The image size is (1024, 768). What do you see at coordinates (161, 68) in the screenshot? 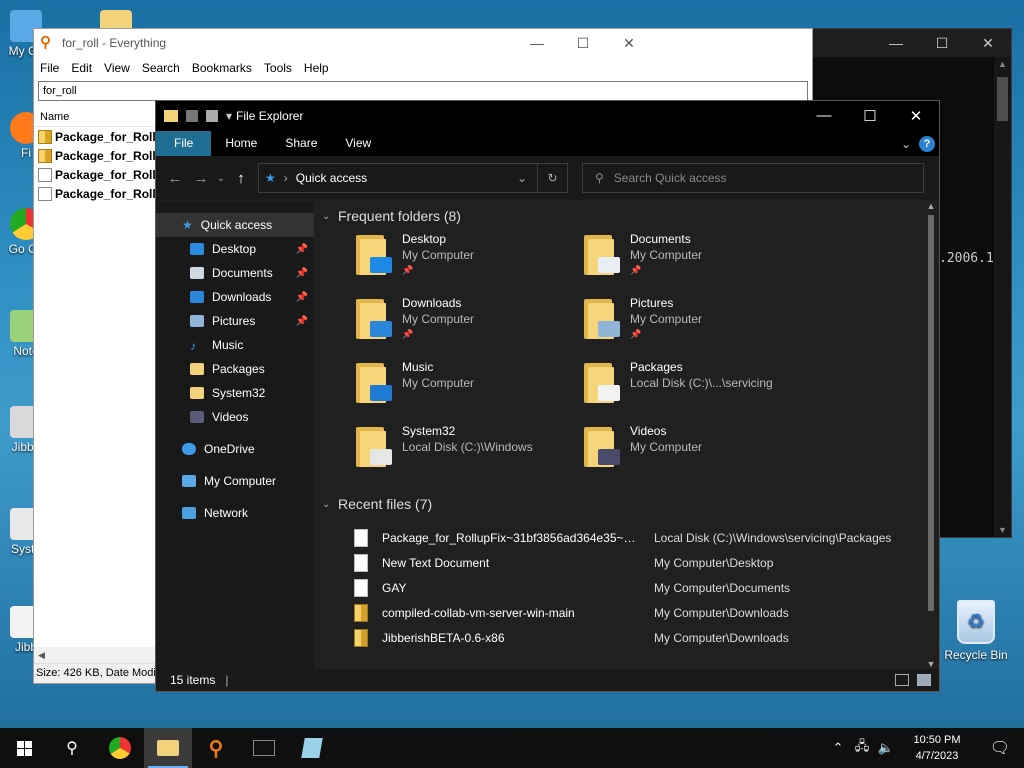
I see `menu-search: Search` at bounding box center [161, 68].